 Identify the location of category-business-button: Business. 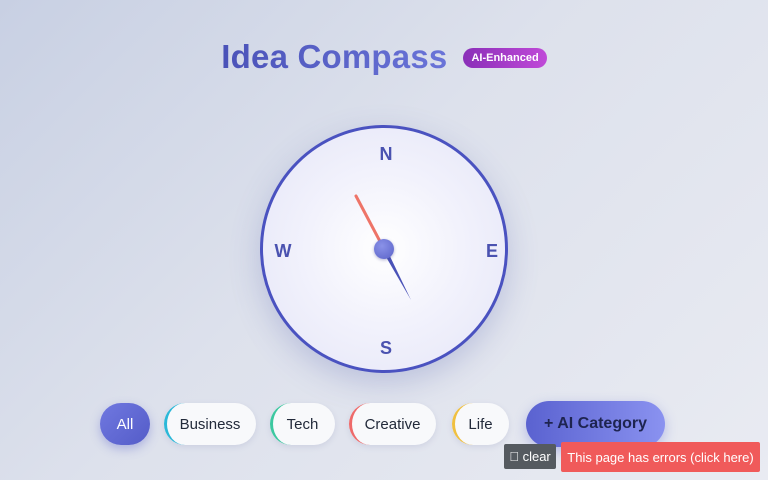
(210, 424).